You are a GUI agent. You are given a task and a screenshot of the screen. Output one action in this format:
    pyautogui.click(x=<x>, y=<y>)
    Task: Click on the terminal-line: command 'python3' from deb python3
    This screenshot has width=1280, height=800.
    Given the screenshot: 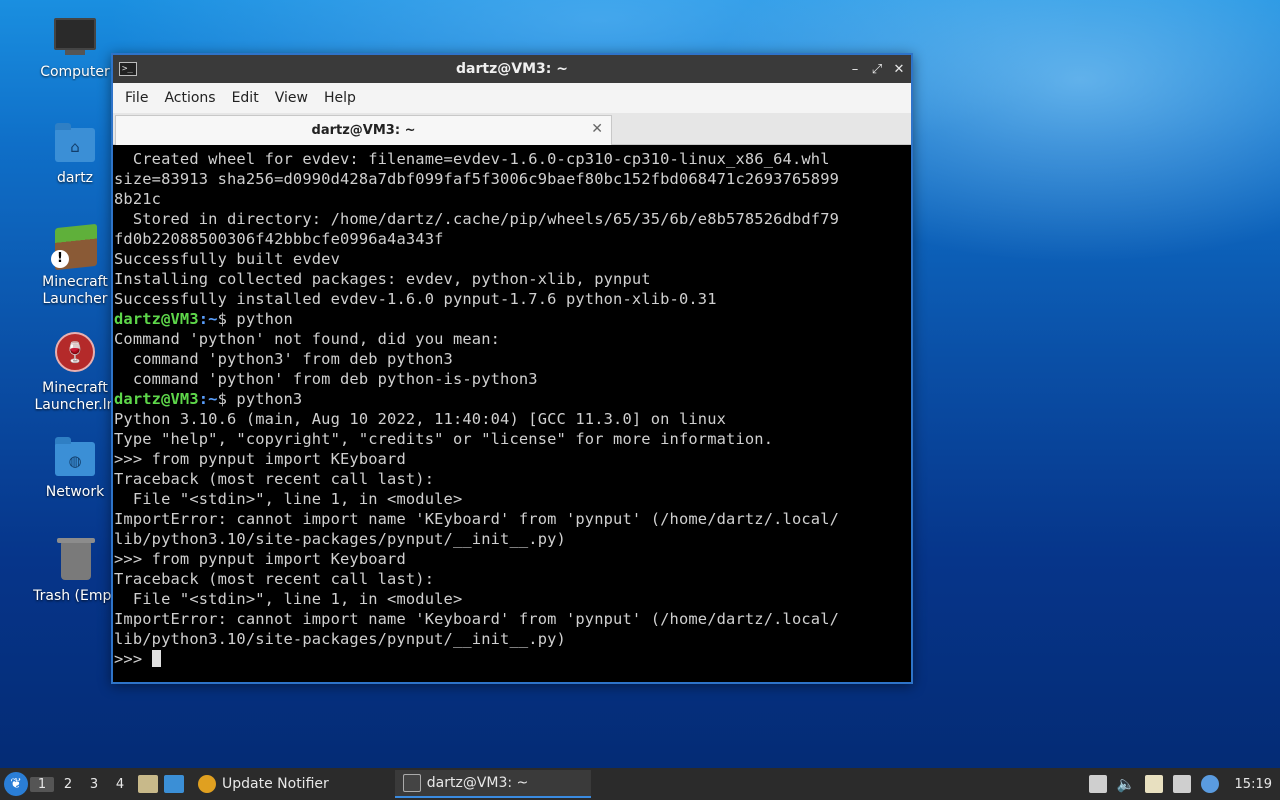 What is the action you would take?
    pyautogui.click(x=283, y=359)
    